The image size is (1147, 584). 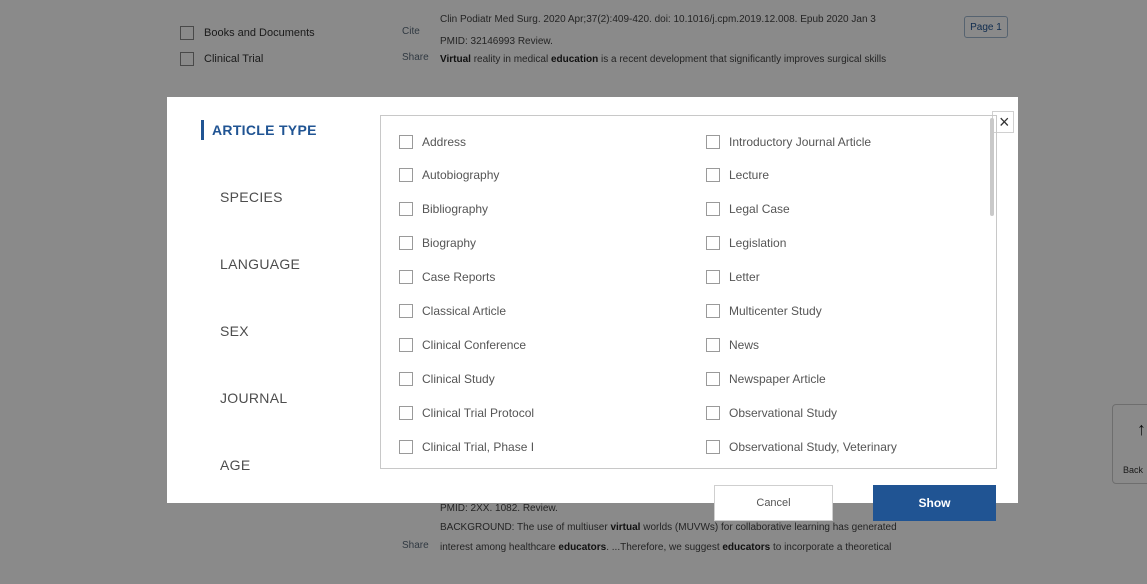 What do you see at coordinates (276, 465) in the screenshot?
I see `category-age: AGE` at bounding box center [276, 465].